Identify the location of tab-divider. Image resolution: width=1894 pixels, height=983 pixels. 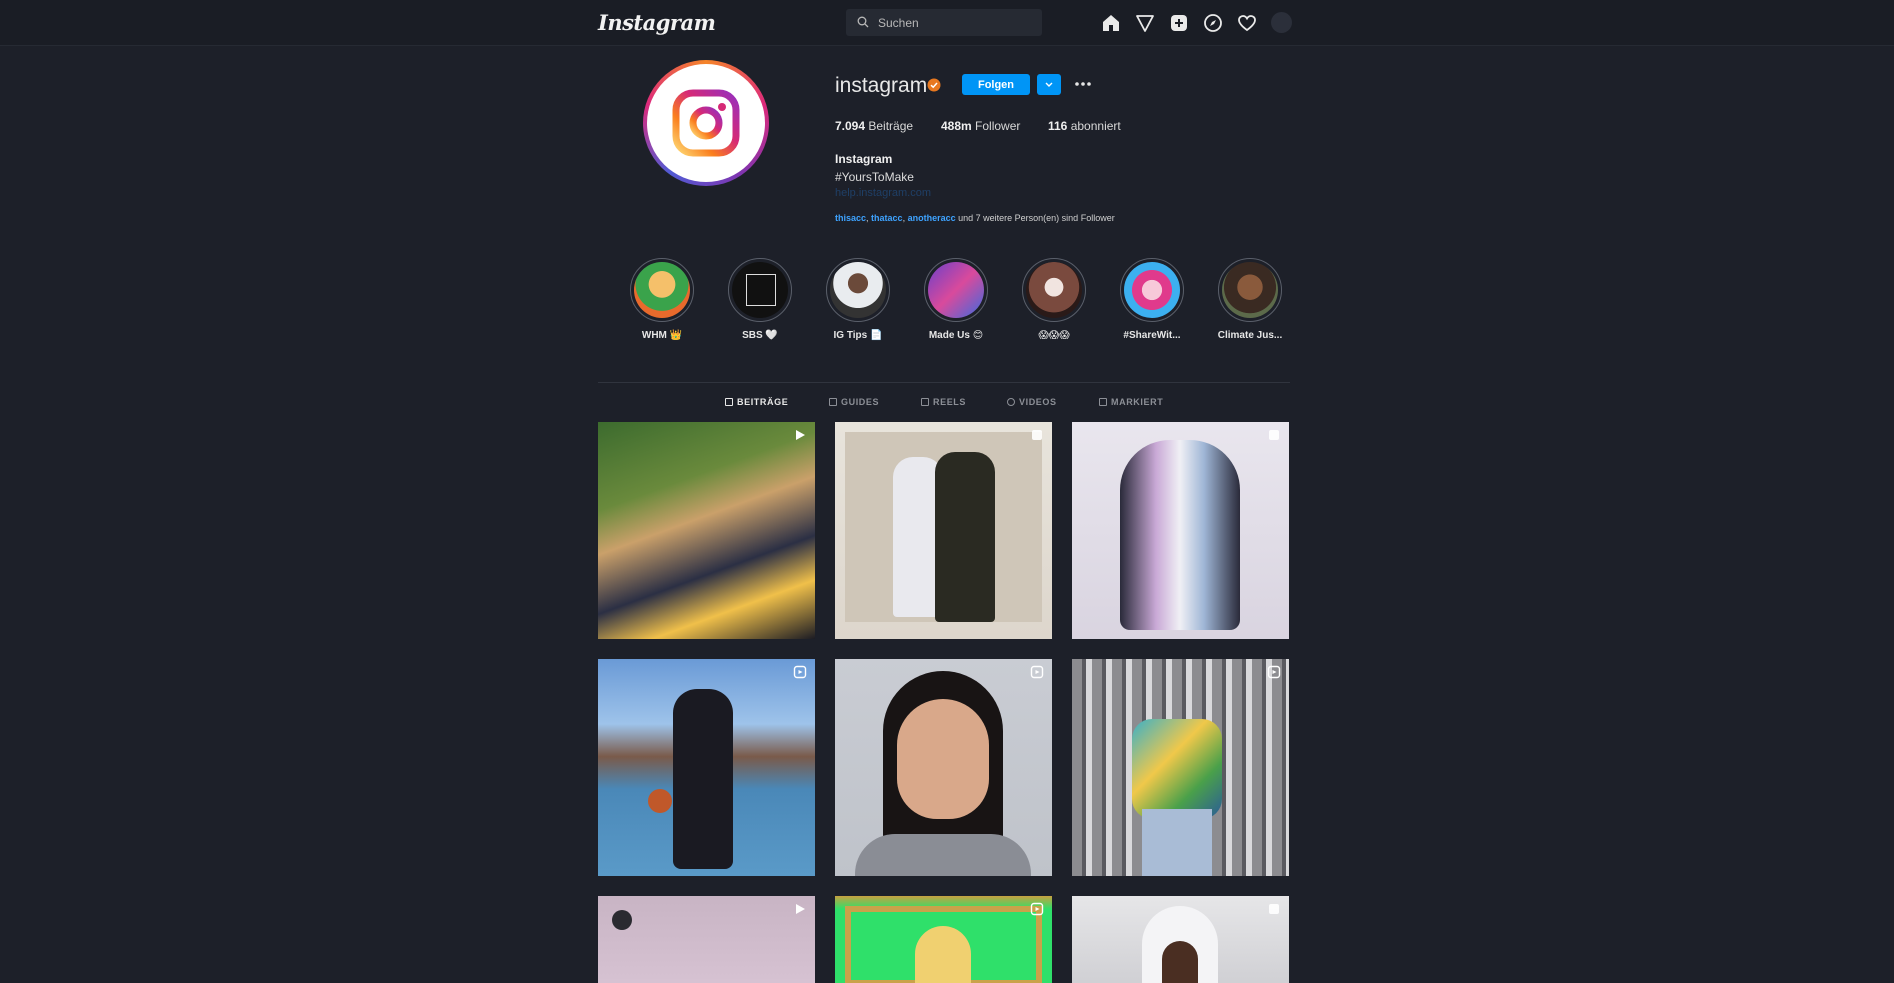
(944, 382).